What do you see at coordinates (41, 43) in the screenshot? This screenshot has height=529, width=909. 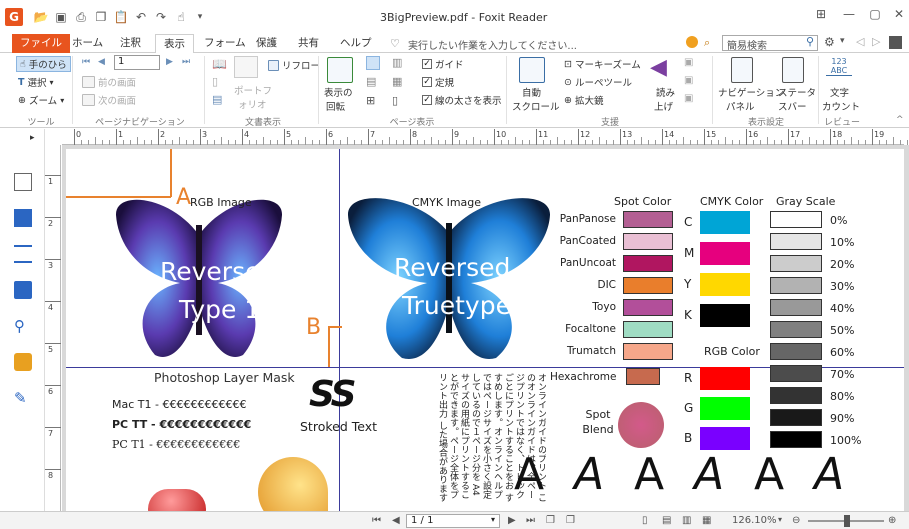 I see `tab-file: ファイル` at bounding box center [41, 43].